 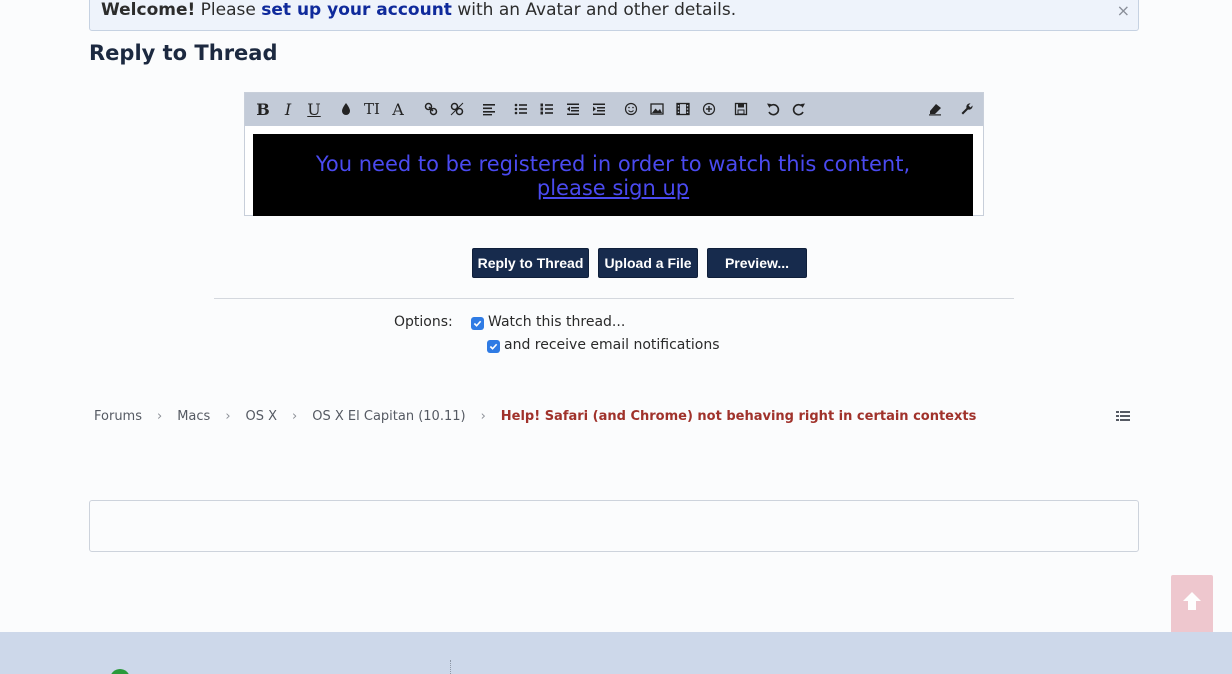 What do you see at coordinates (423, 322) in the screenshot?
I see `options-label: Options:` at bounding box center [423, 322].